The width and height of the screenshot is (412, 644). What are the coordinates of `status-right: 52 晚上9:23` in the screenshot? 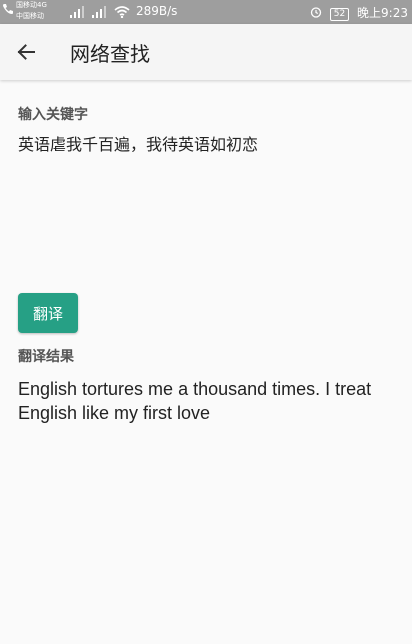 It's located at (359, 12).